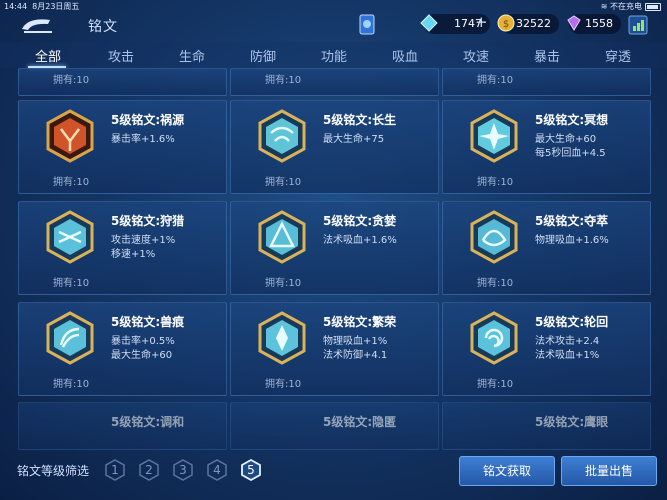 The image size is (667, 500). I want to click on inscription-card-changsheng: 5级铭文:长生 最大生命+75 拥有:10, so click(334, 147).